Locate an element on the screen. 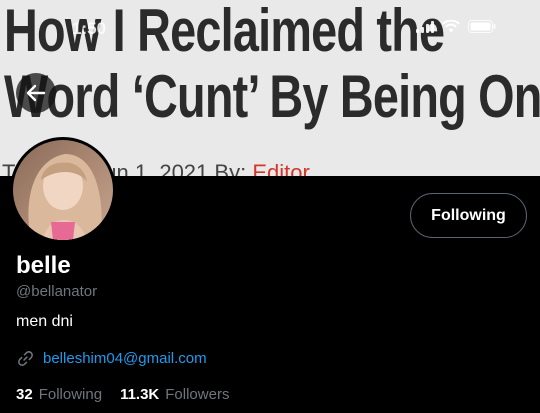  byline-date: Jun 1, 2021 By: is located at coordinates (170, 168).